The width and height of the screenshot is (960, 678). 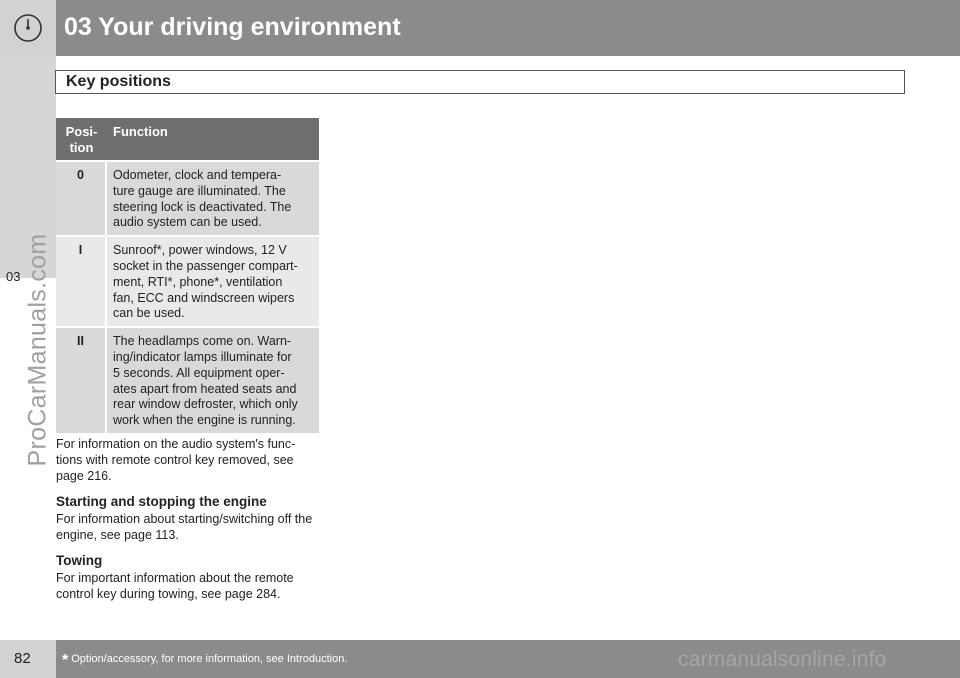 I want to click on position-cell: II, so click(x=81, y=380).